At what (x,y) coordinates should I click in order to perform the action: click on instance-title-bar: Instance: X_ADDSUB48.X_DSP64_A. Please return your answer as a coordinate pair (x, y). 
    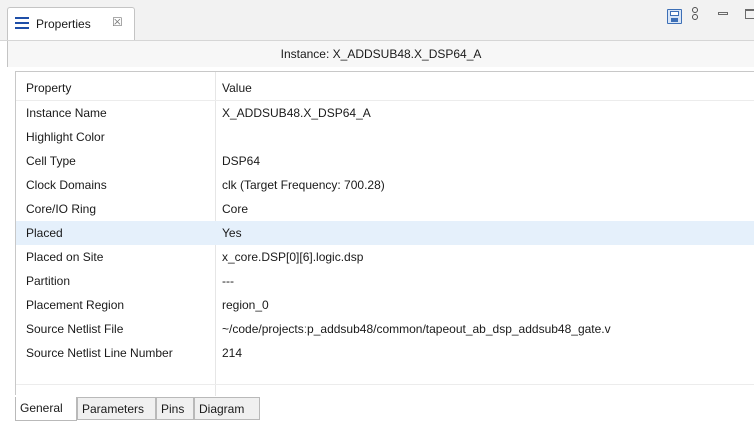
    Looking at the image, I should click on (380, 54).